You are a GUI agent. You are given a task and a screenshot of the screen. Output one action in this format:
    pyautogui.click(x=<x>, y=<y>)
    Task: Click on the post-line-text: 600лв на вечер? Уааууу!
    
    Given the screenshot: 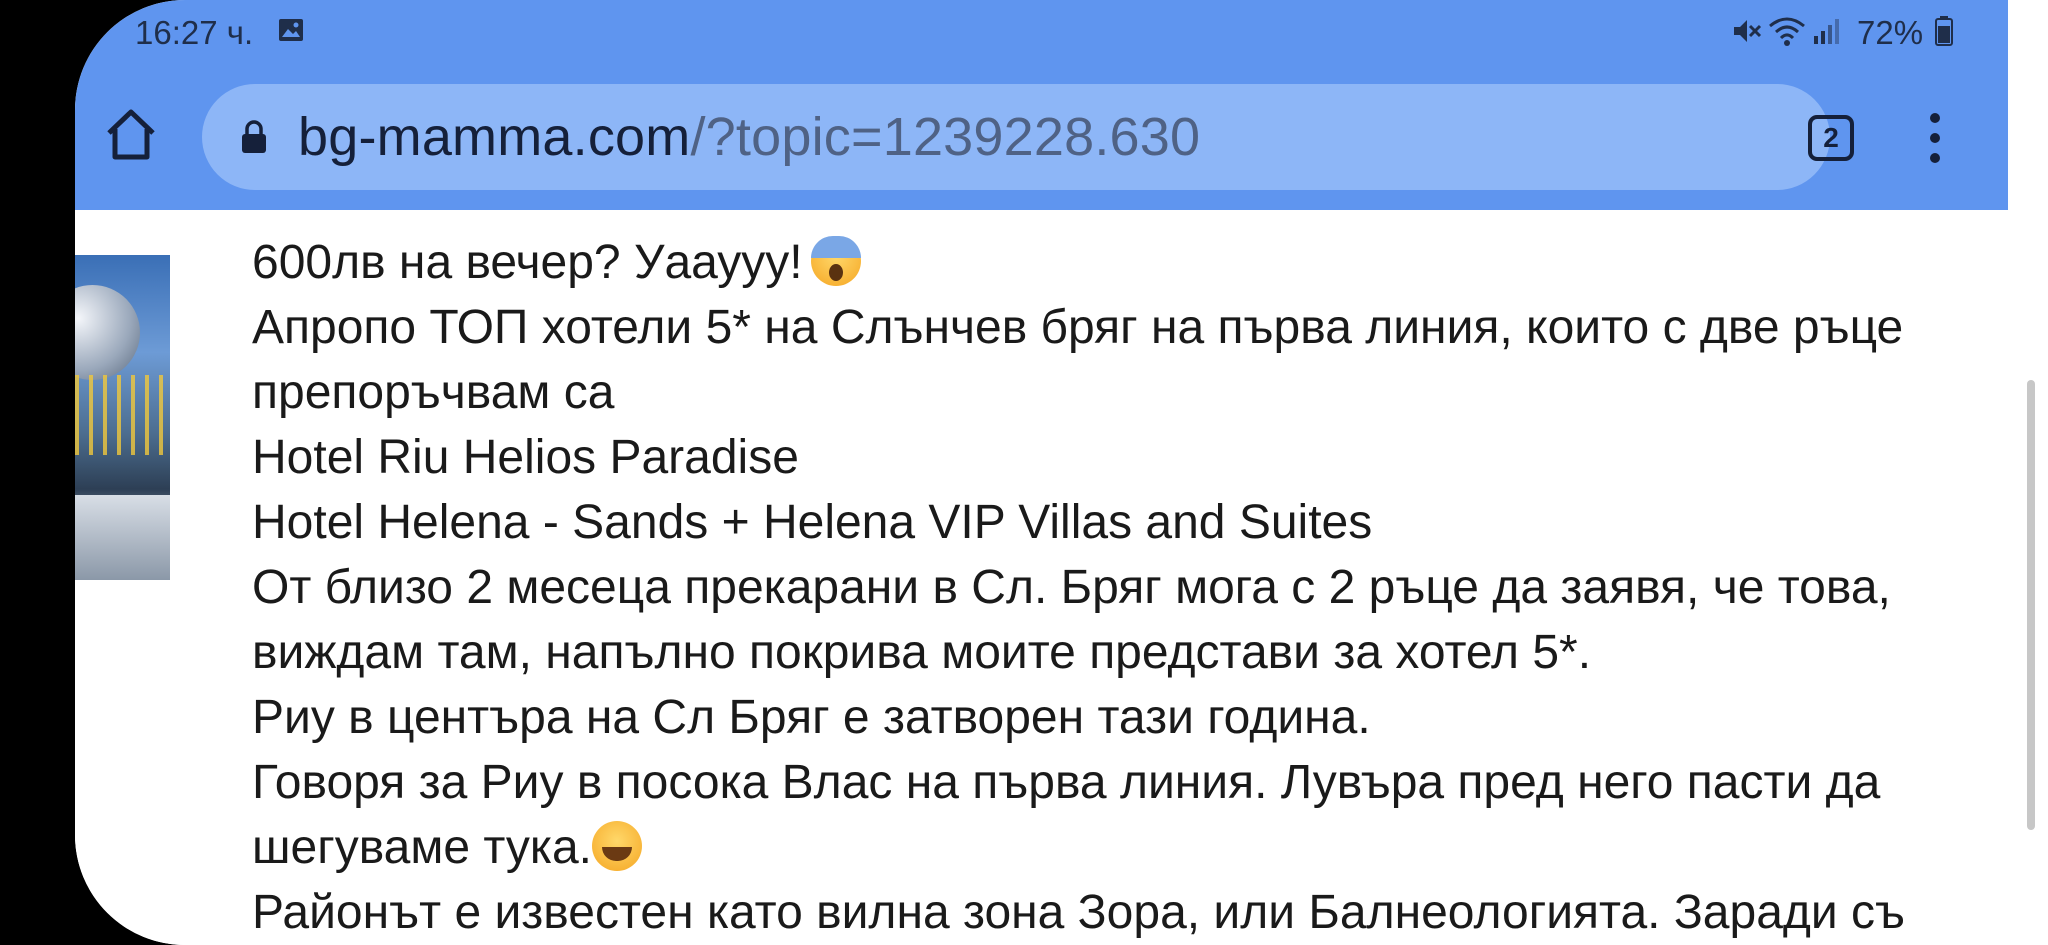 What is the action you would take?
    pyautogui.click(x=527, y=262)
    